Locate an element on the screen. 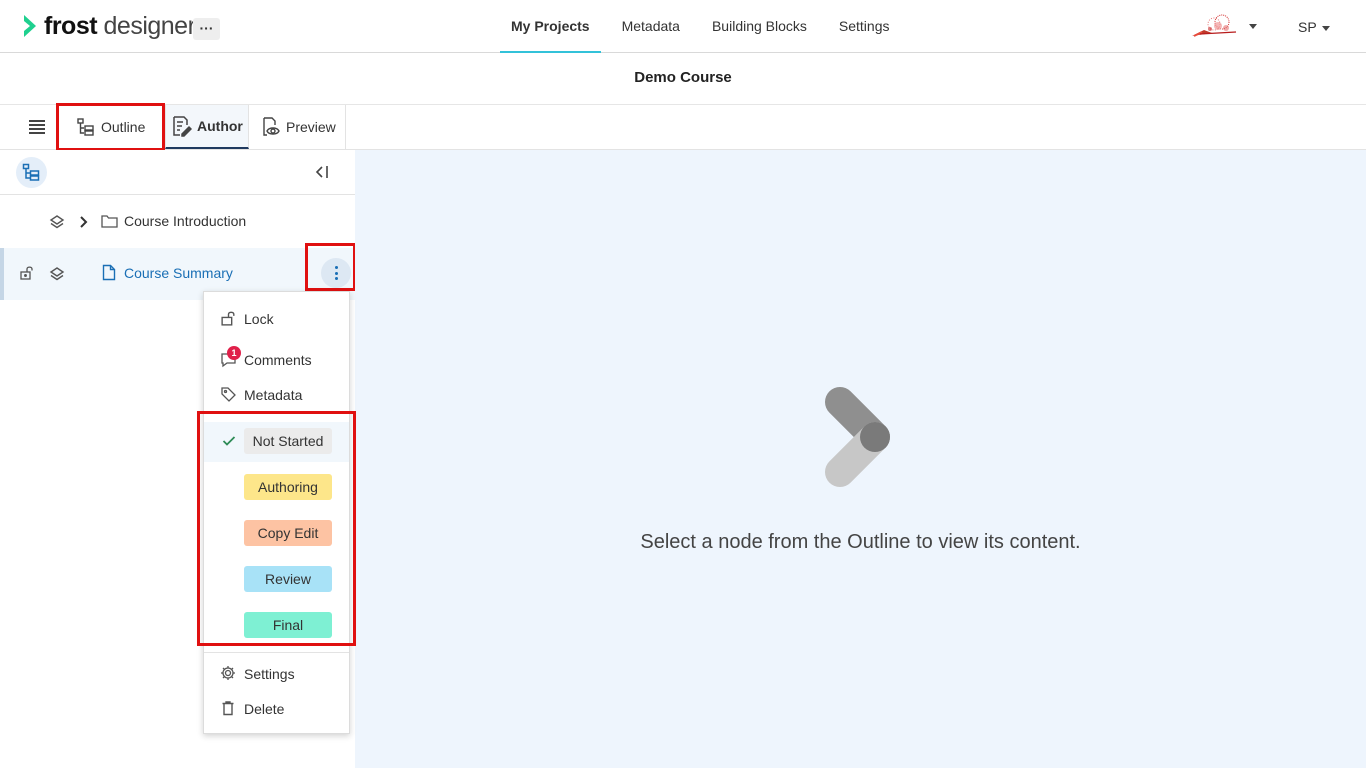 This screenshot has height=768, width=1366. menu-divider is located at coordinates (276, 652).